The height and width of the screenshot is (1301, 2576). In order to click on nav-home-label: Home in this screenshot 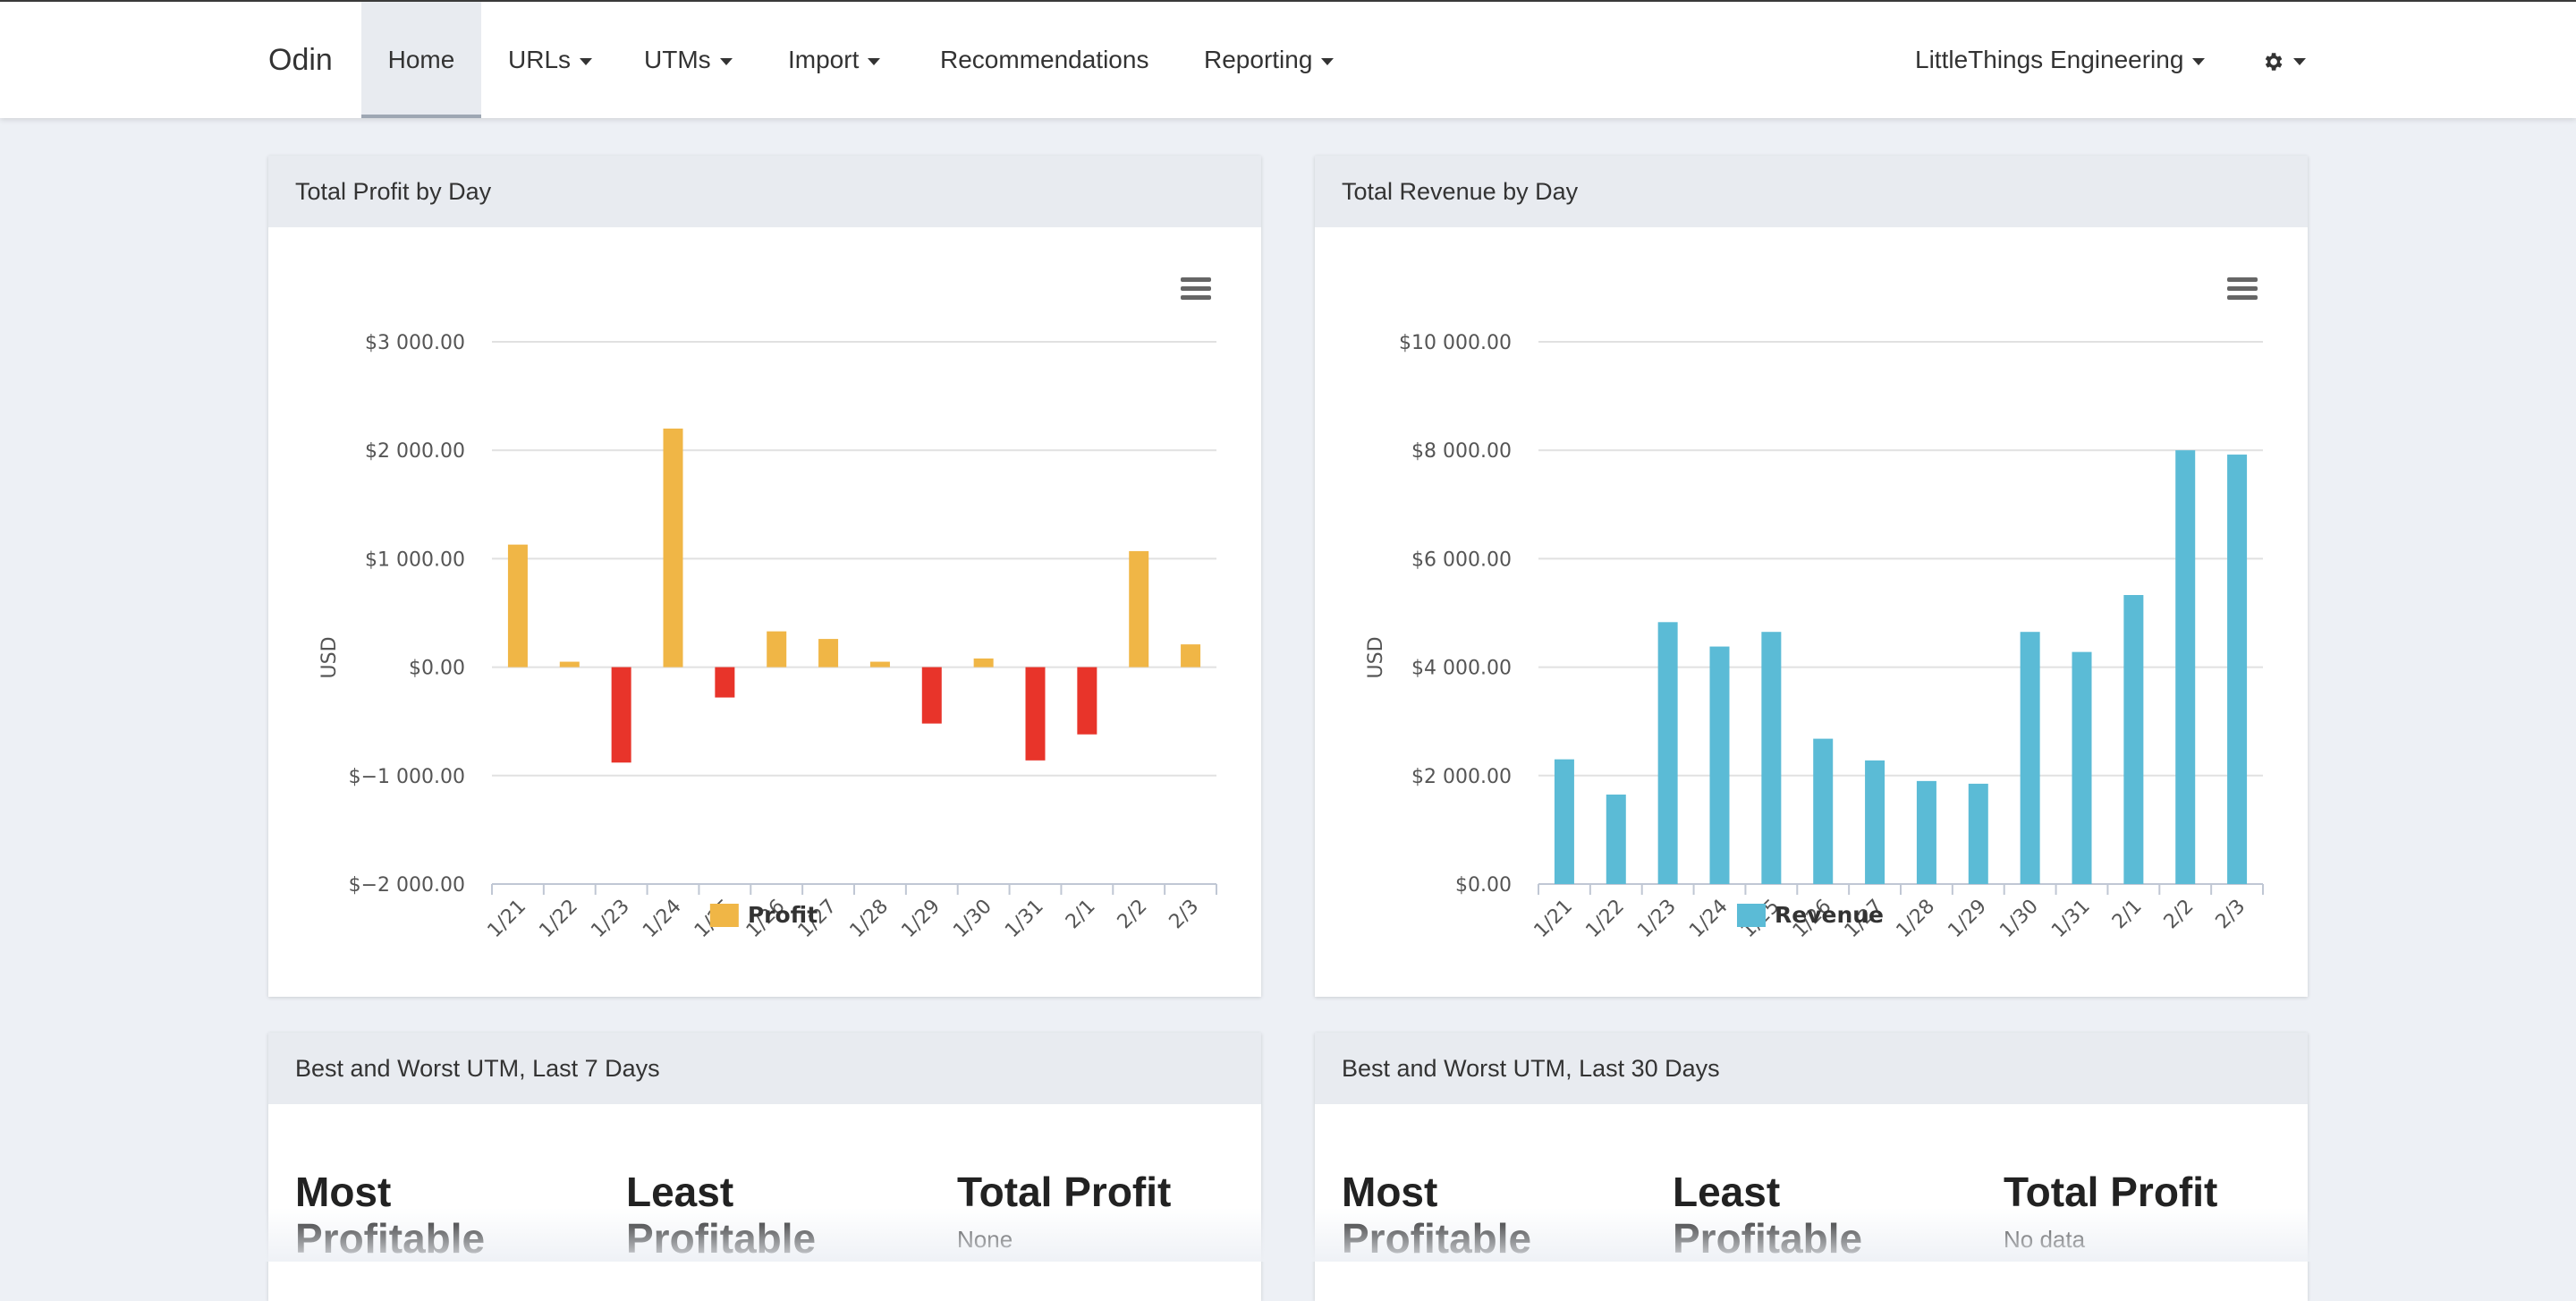, I will do `click(421, 59)`.